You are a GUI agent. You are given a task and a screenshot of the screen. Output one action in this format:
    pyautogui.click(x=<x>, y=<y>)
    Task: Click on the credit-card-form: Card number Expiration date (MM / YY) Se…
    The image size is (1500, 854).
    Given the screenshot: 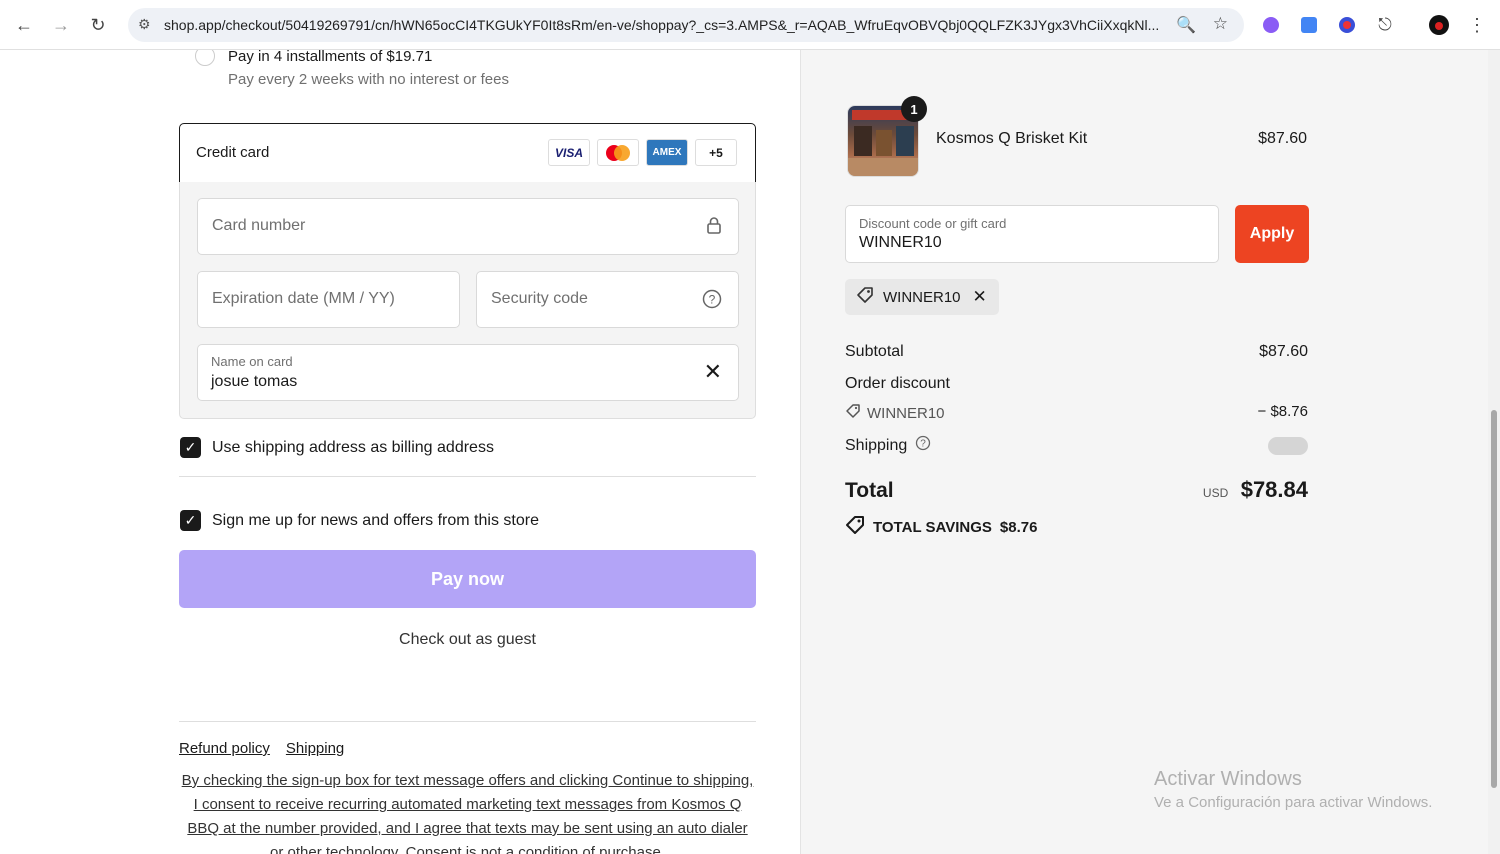 What is the action you would take?
    pyautogui.click(x=467, y=300)
    